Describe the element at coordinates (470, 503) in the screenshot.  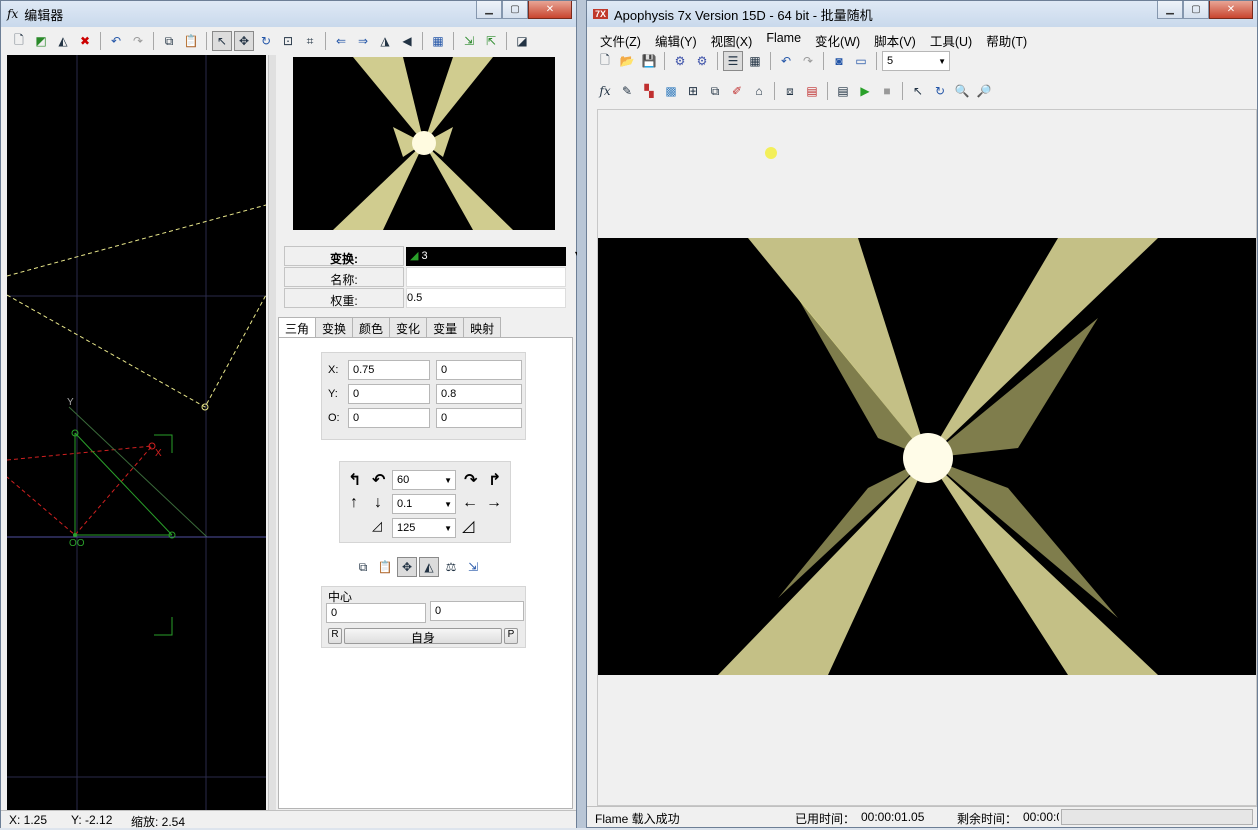
I see `move-left-icon: ←` at that location.